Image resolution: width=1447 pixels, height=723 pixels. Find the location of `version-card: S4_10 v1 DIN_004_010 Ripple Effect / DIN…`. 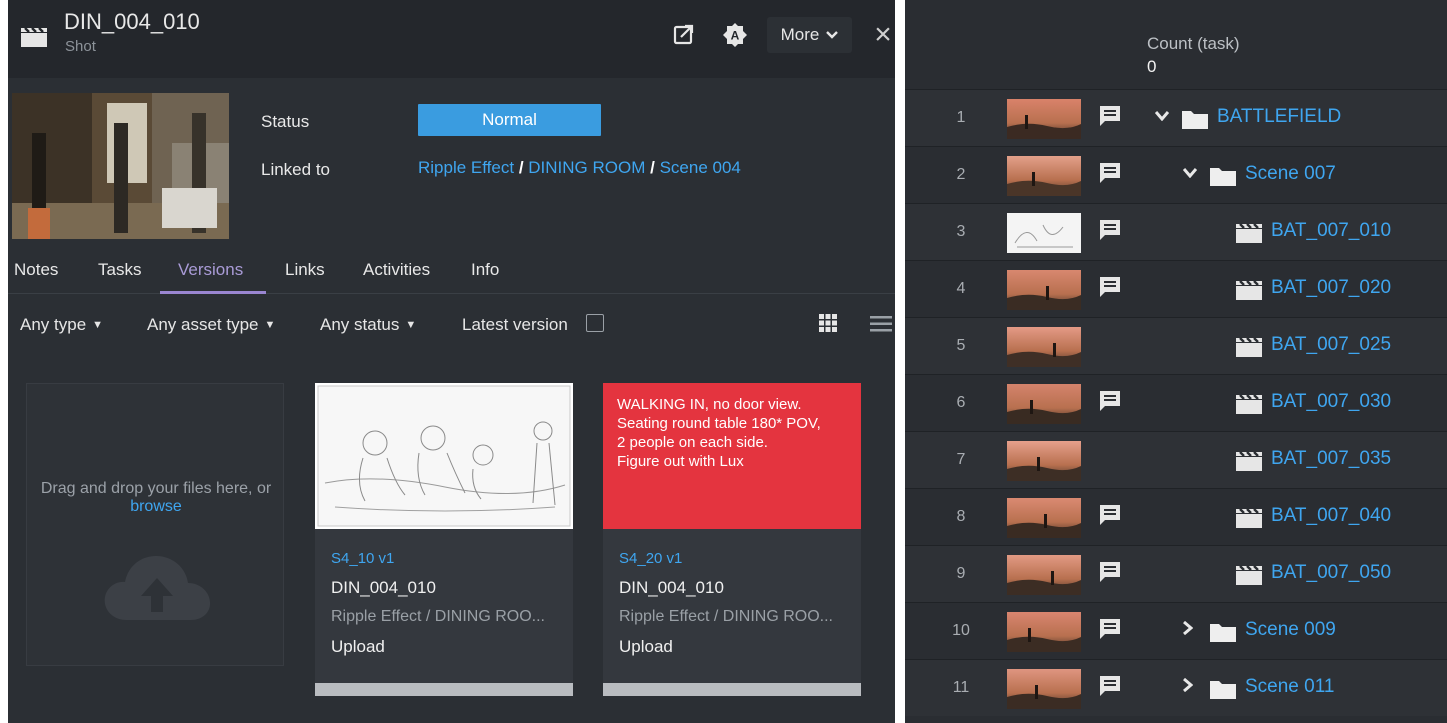

version-card: S4_10 v1 DIN_004_010 Ripple Effect / DIN… is located at coordinates (444, 539).